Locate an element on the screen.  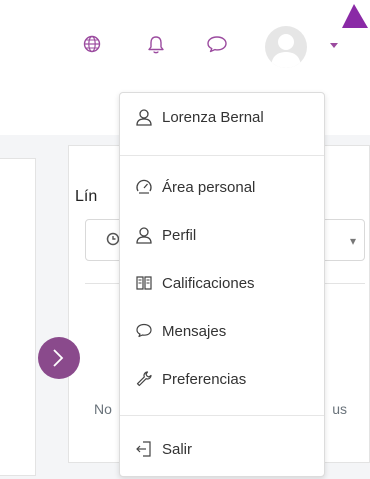
chevron-down-icon: ▾ is located at coordinates (352, 241).